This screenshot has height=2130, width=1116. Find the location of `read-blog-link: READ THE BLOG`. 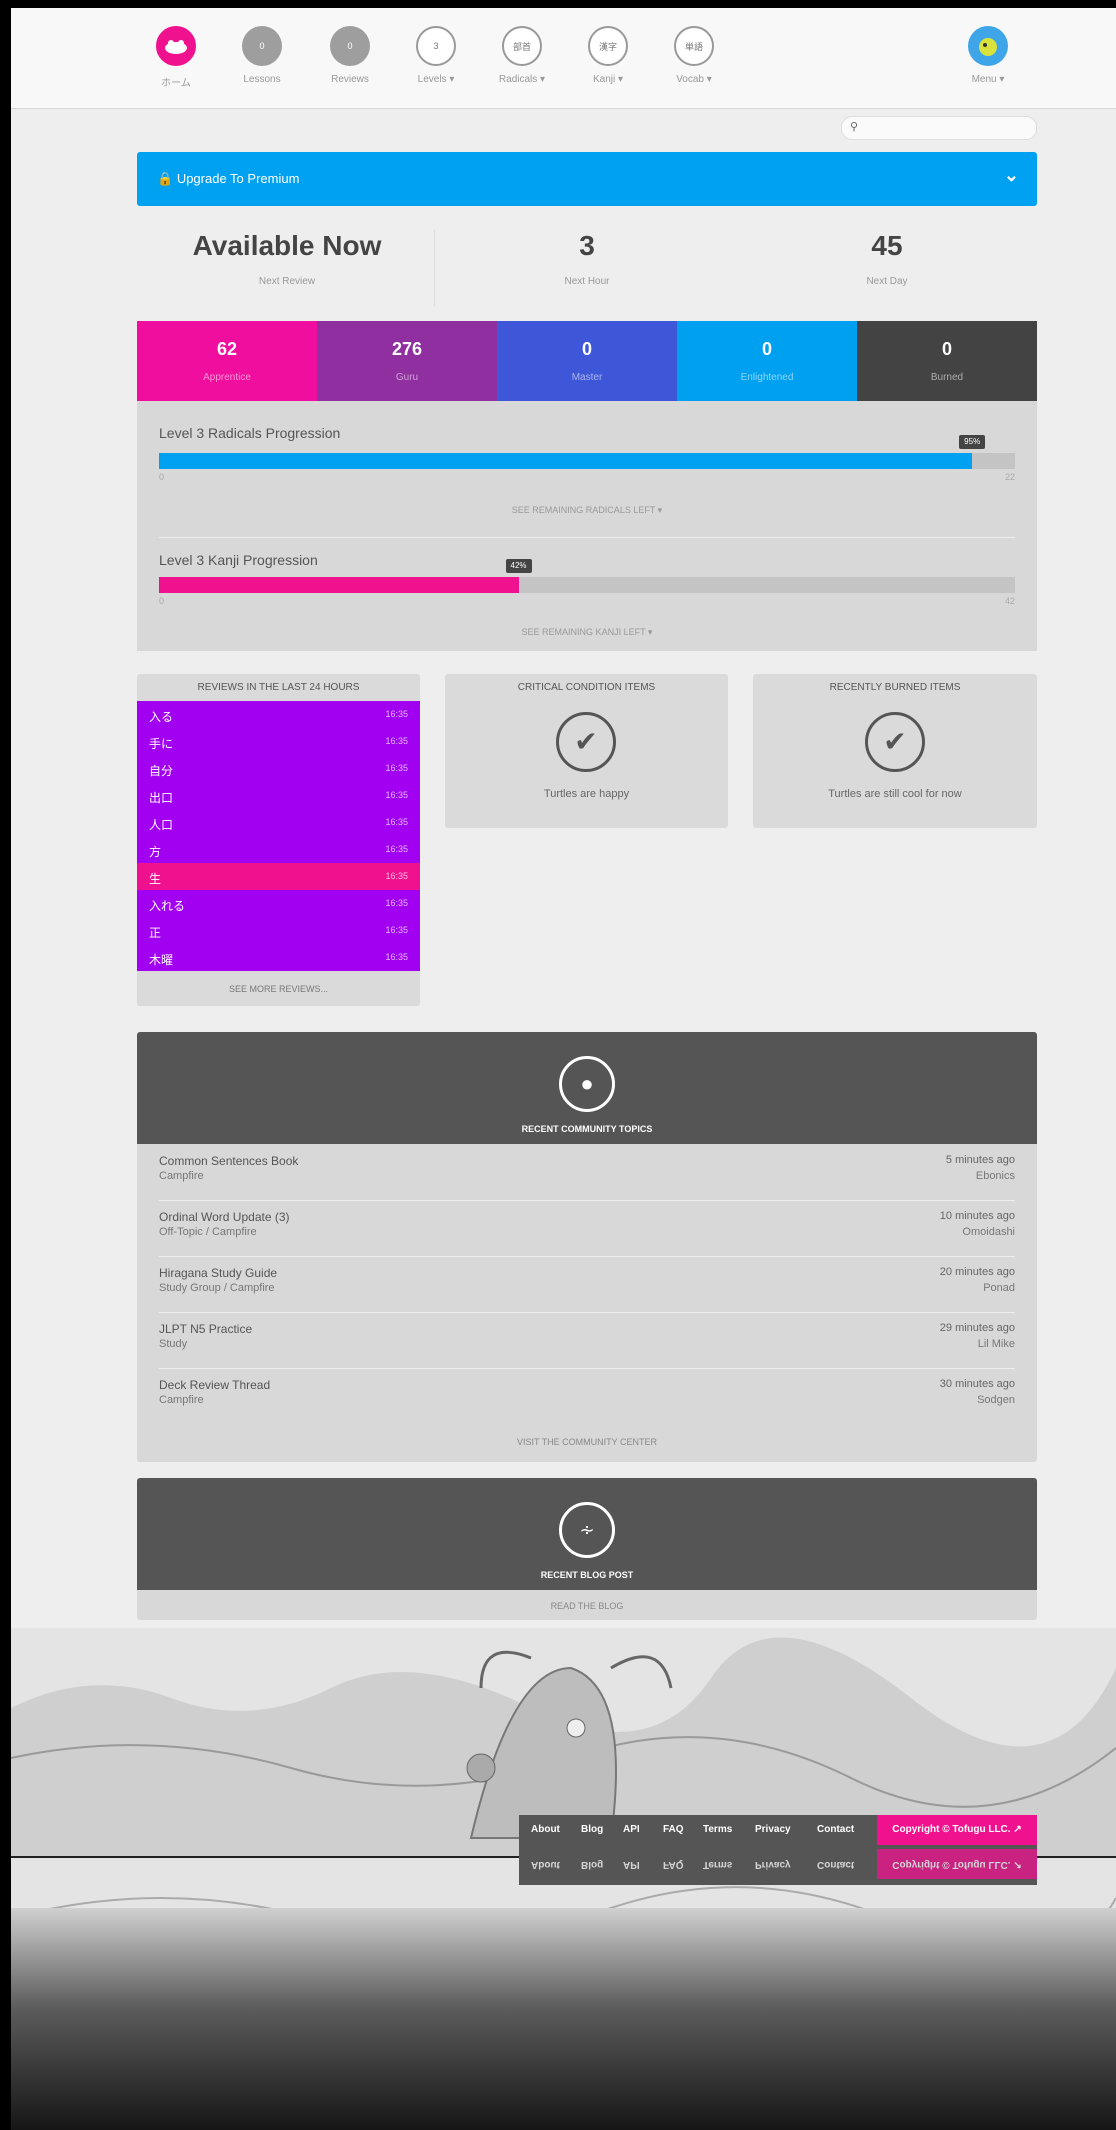

read-blog-link: READ THE BLOG is located at coordinates (587, 1606).